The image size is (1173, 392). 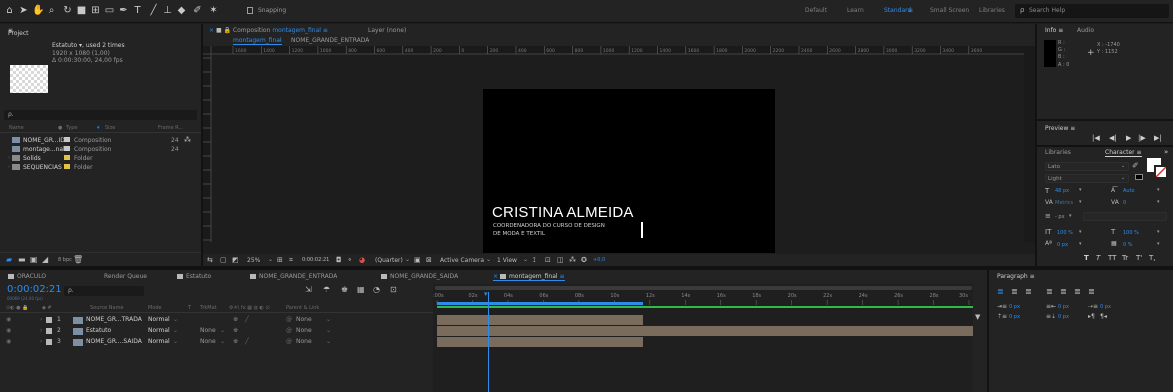 What do you see at coordinates (104, 291) in the screenshot?
I see `timeline-search-input: ρ.` at bounding box center [104, 291].